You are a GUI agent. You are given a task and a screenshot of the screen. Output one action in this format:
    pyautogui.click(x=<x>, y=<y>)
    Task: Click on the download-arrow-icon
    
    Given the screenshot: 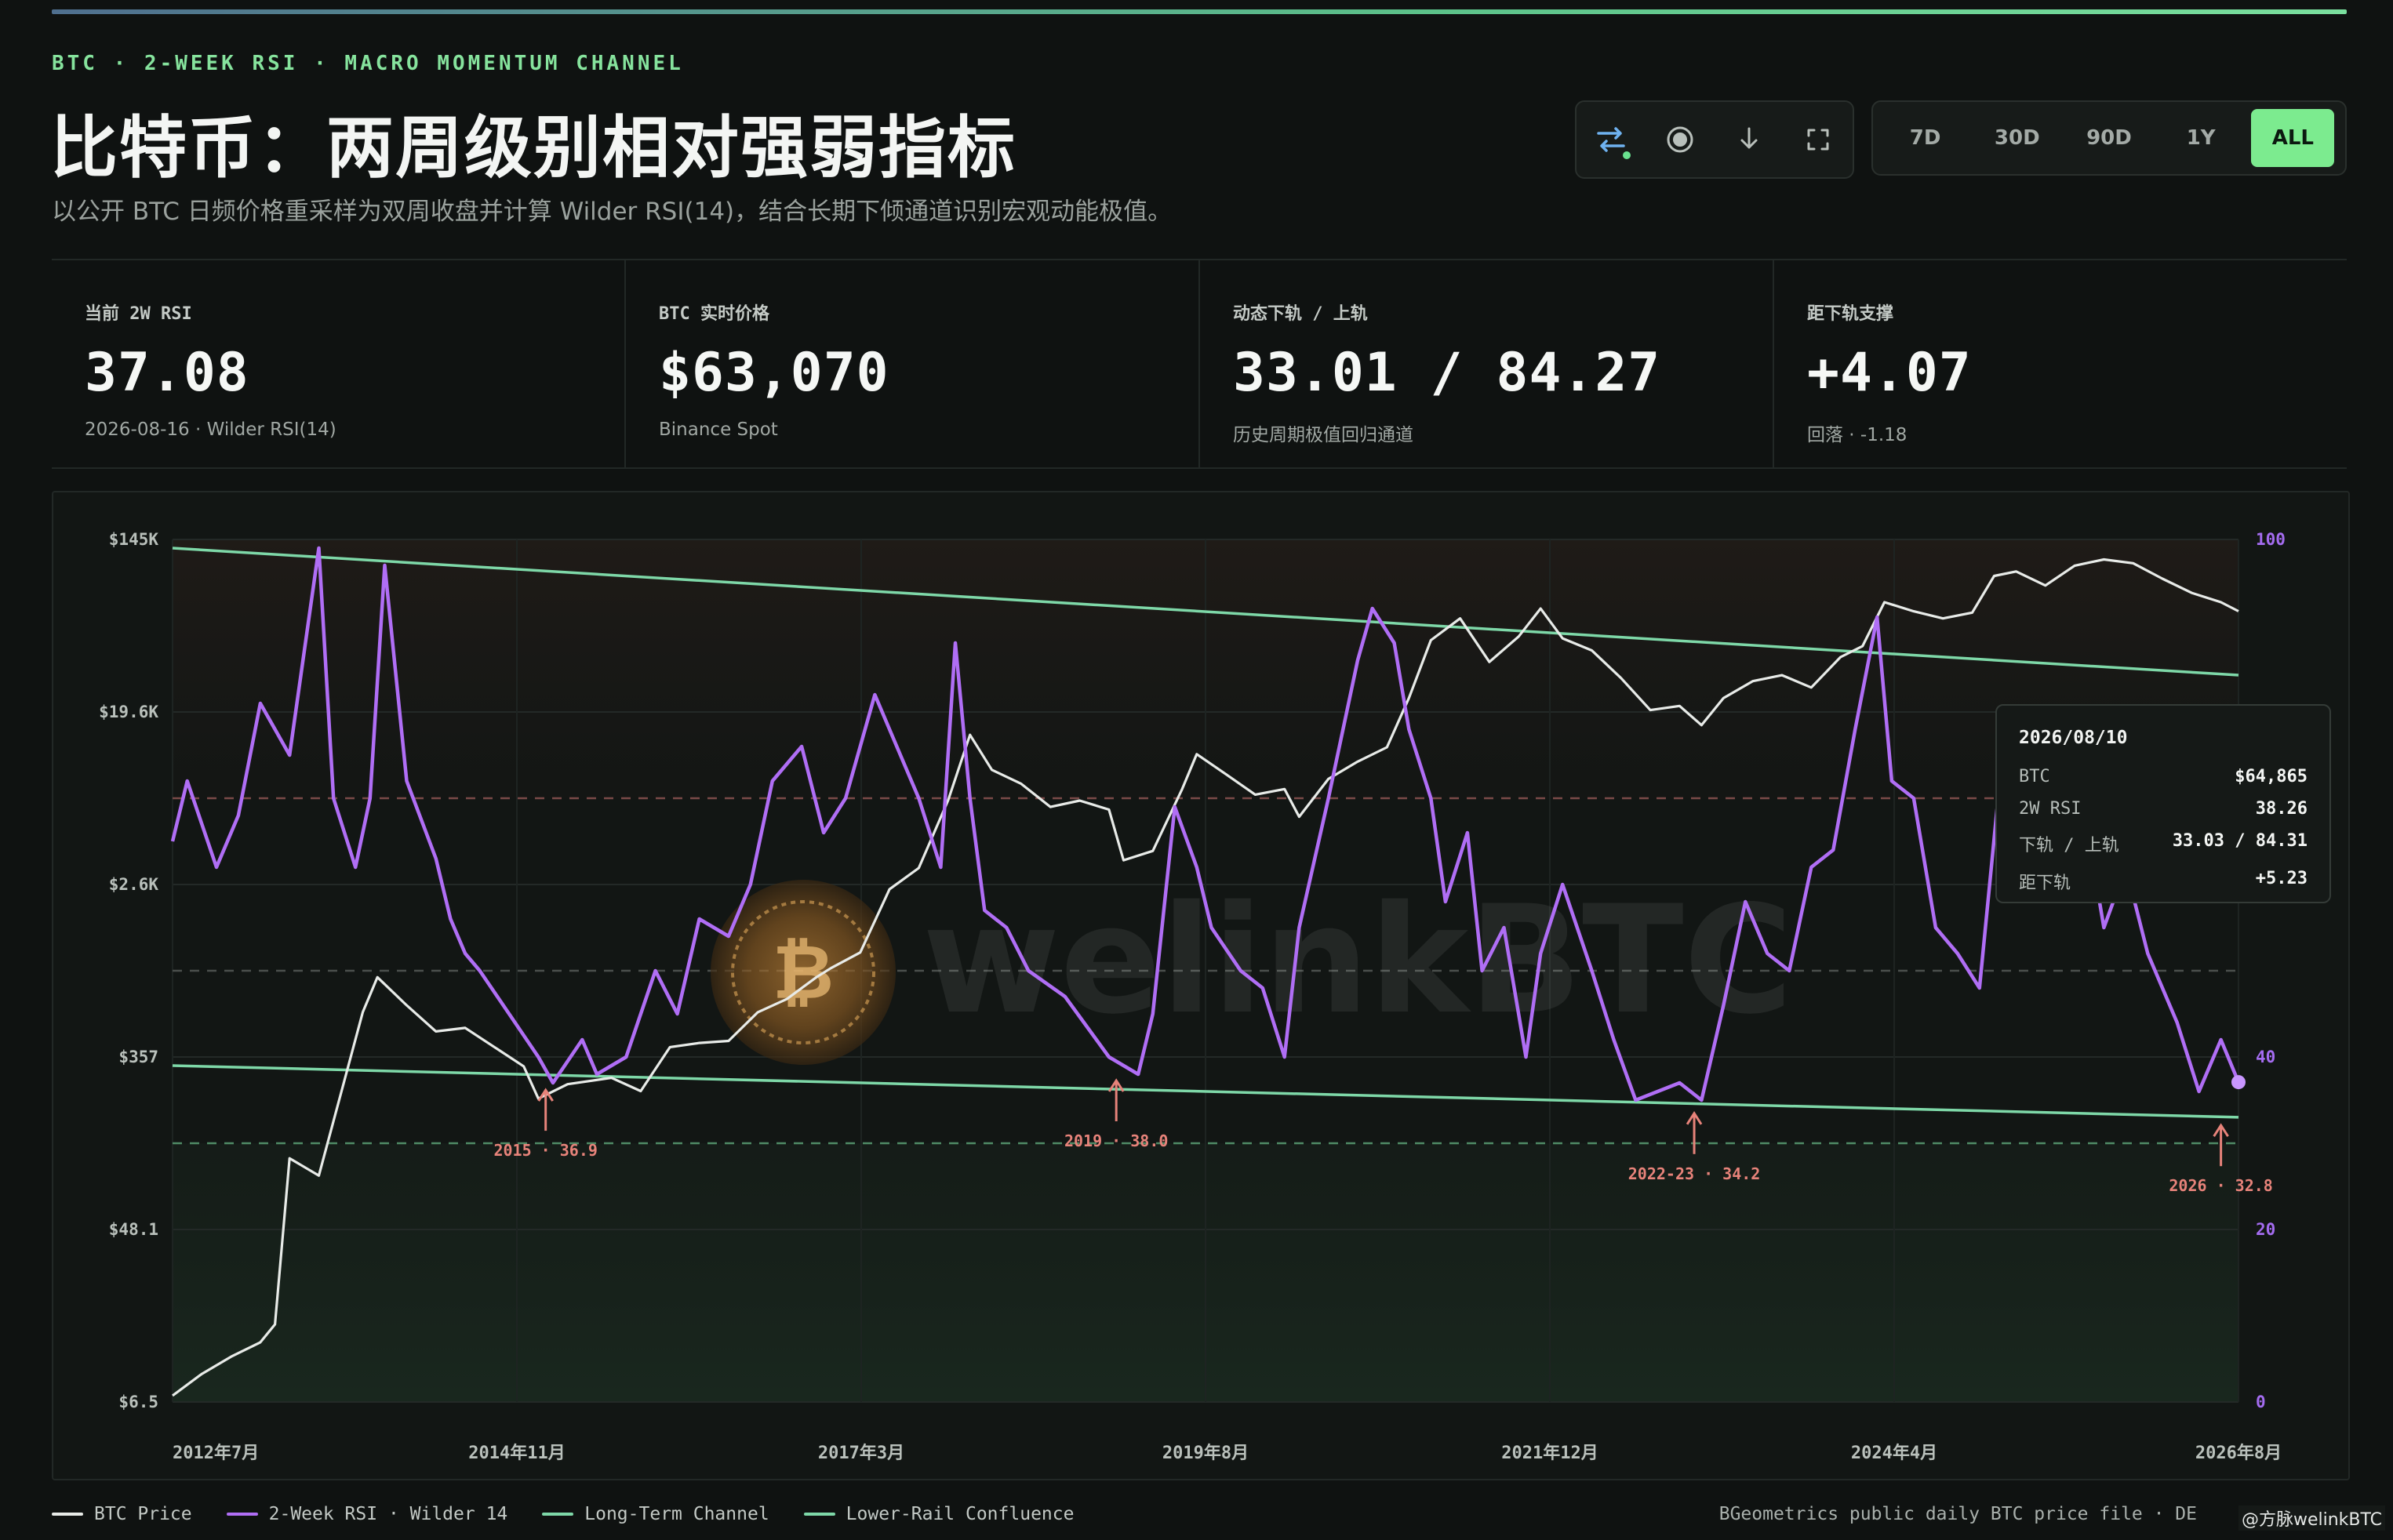 What is the action you would take?
    pyautogui.click(x=1749, y=140)
    